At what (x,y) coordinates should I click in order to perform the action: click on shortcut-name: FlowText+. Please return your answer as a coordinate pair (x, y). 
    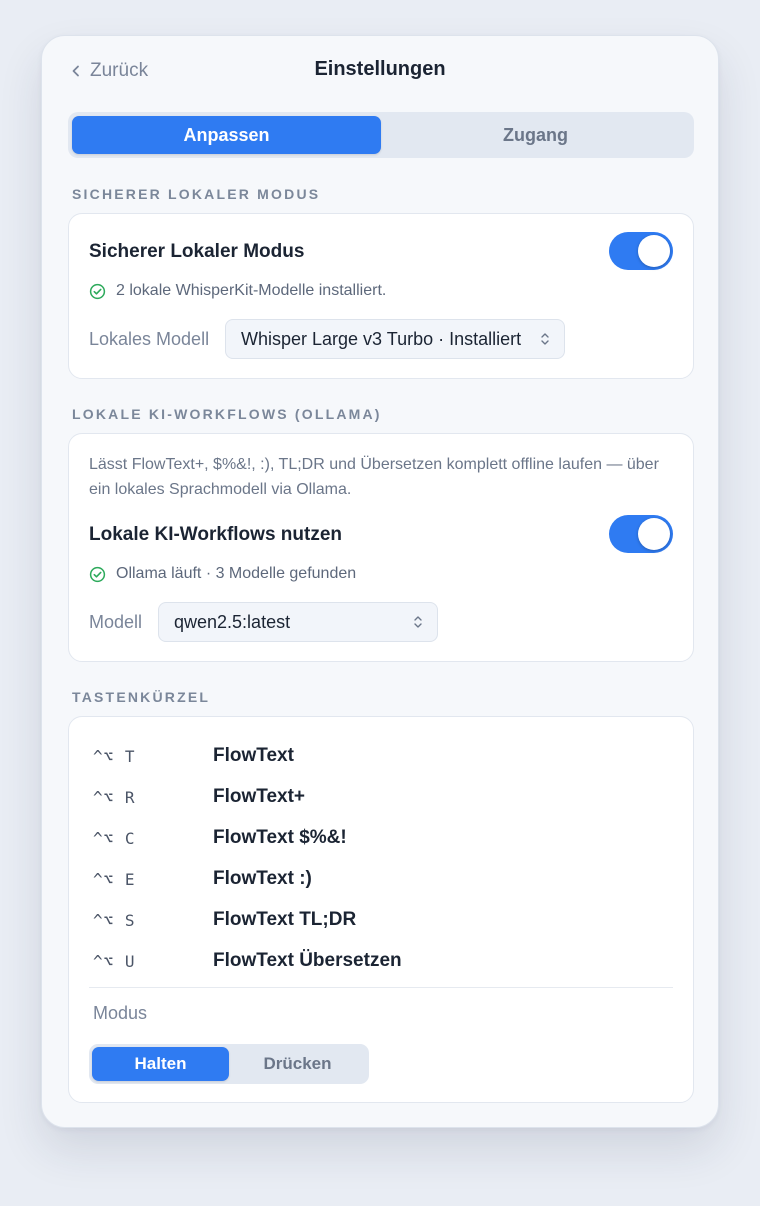
    Looking at the image, I should click on (259, 796).